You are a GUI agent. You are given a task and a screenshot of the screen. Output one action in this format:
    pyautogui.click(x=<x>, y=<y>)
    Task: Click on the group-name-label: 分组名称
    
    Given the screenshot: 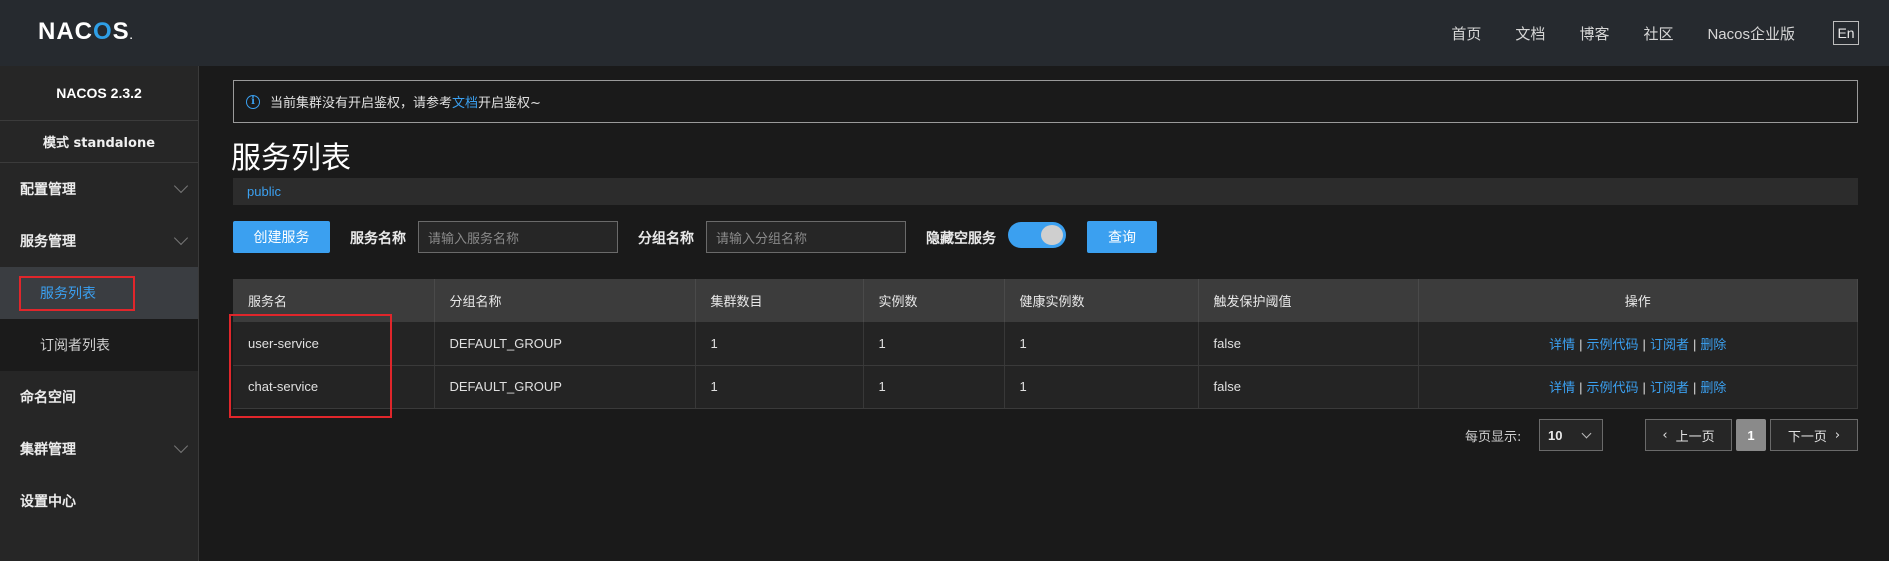 What is the action you would take?
    pyautogui.click(x=666, y=239)
    